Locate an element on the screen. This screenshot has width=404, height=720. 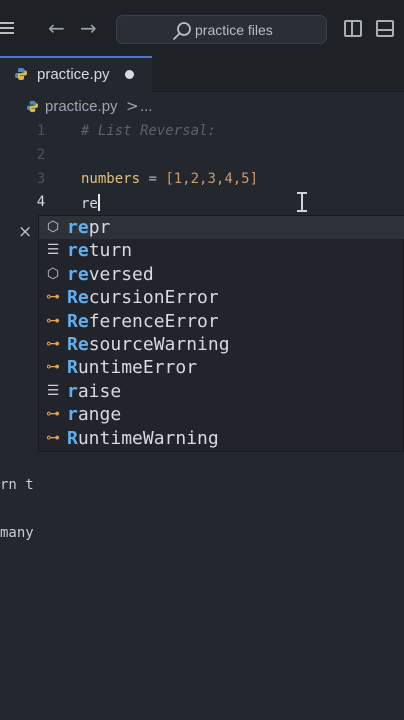
suggestion-label: ReferenceError is located at coordinates (143, 321).